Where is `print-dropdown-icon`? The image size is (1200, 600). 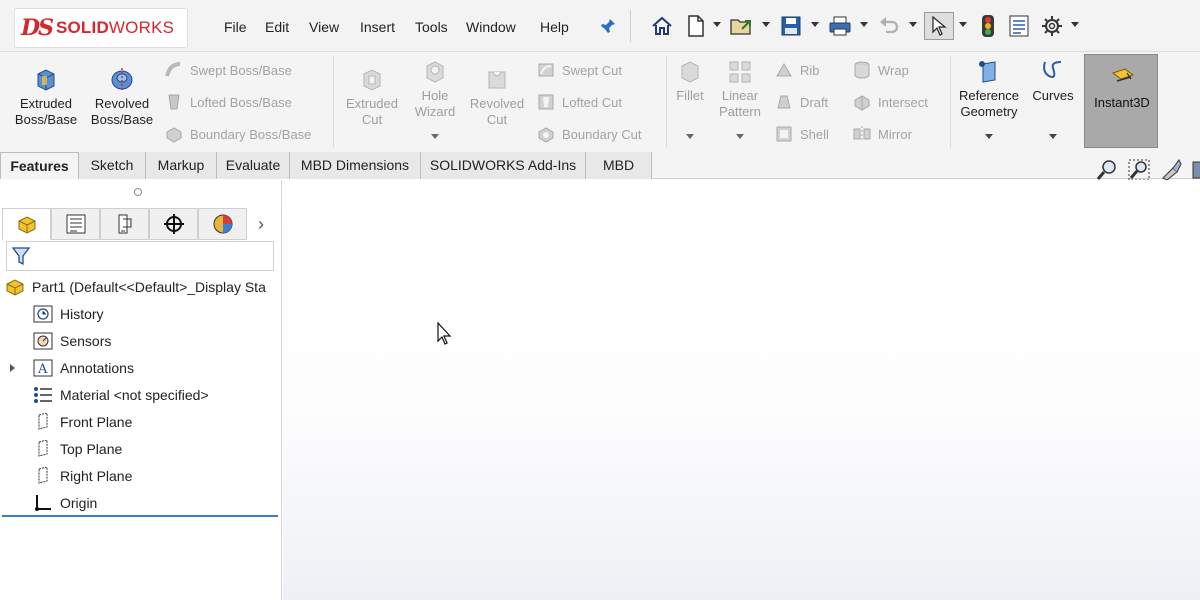 print-dropdown-icon is located at coordinates (864, 24).